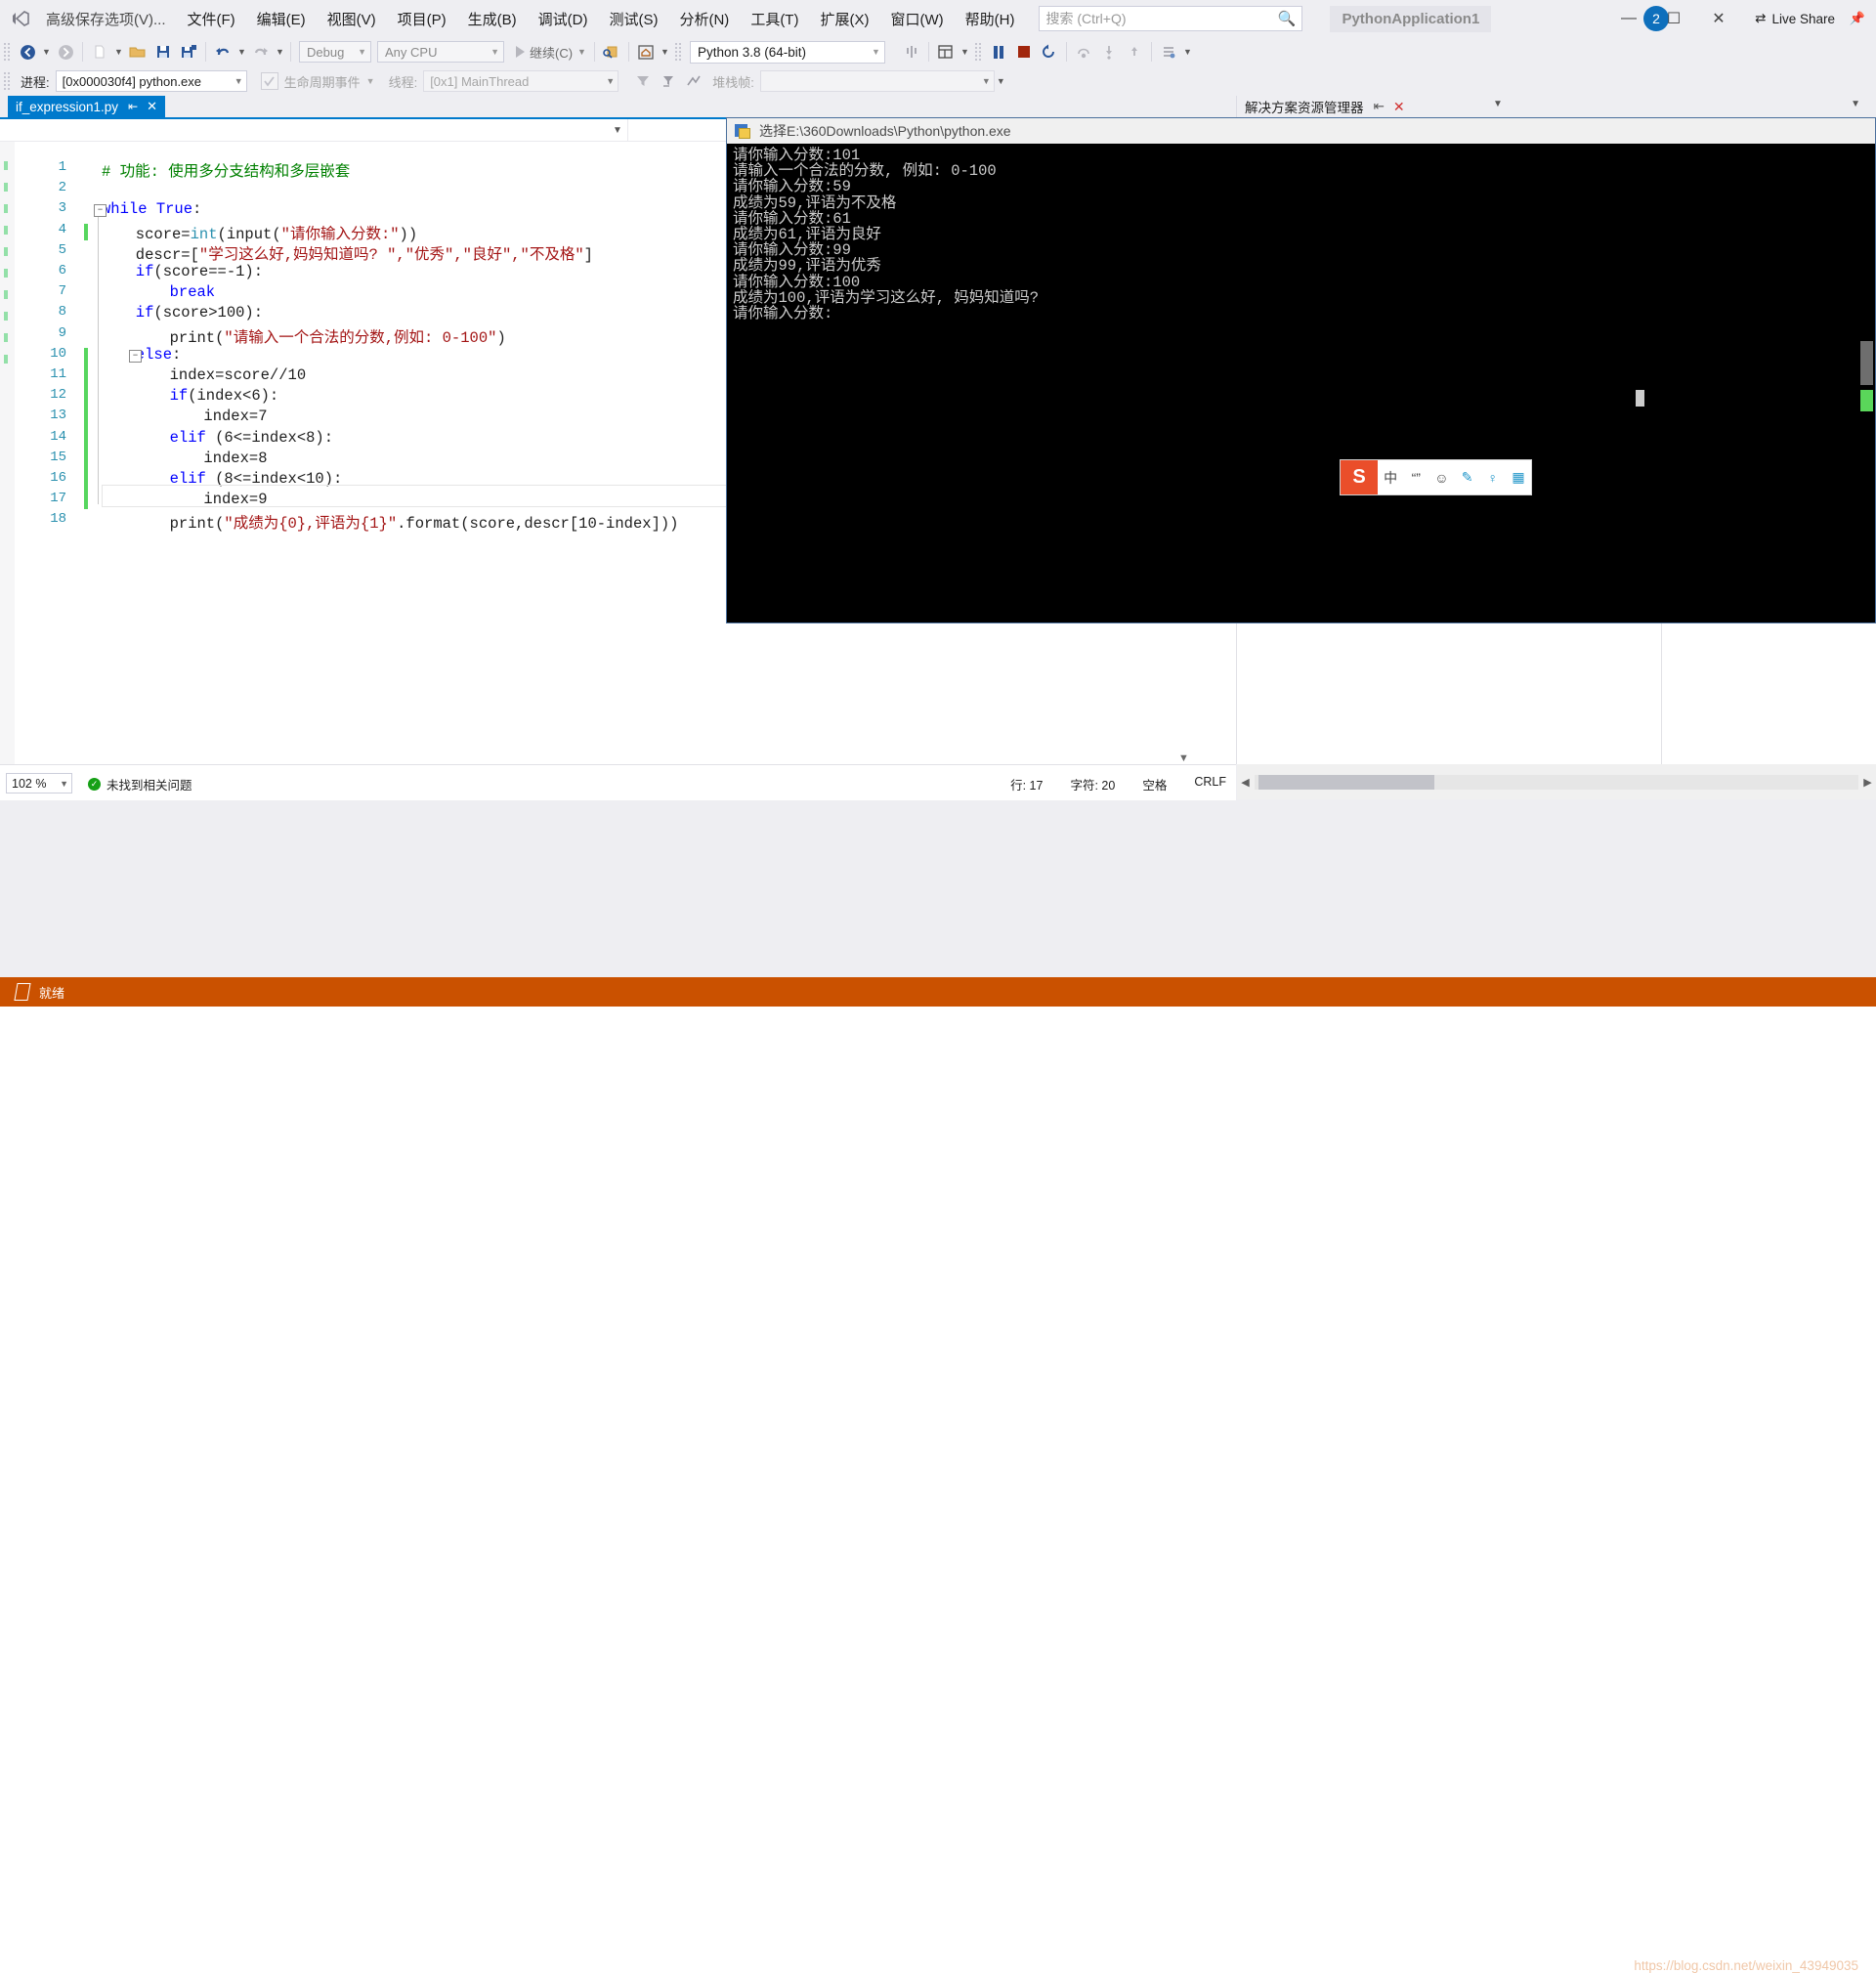 The height and width of the screenshot is (1973, 1876). I want to click on search-input: 搜索 (Ctrl+Q) 🔍, so click(1171, 18).